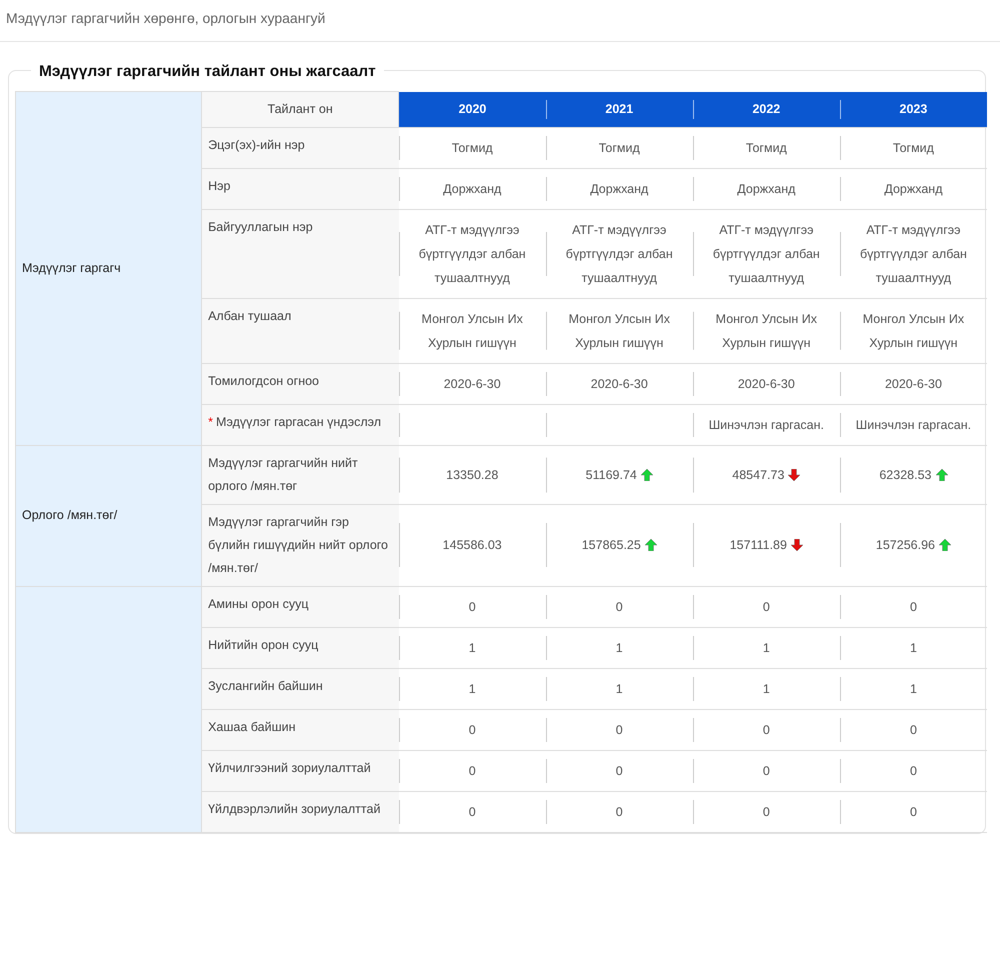 The width and height of the screenshot is (1000, 954). What do you see at coordinates (472, 545) in the screenshot?
I see `value-text: 145586.03` at bounding box center [472, 545].